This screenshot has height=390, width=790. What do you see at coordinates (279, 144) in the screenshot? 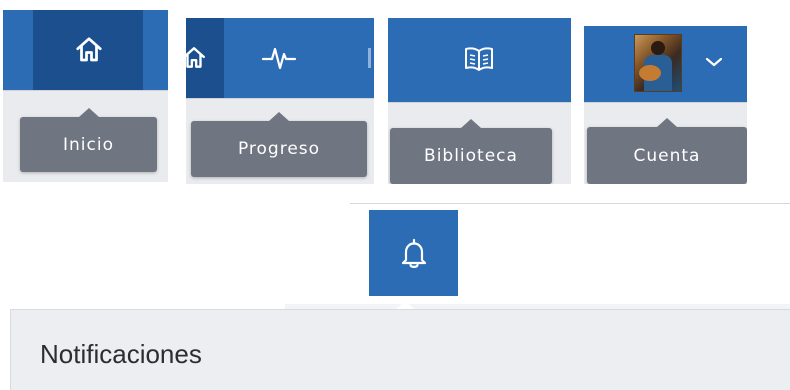
I see `tooltip-progress: Progreso` at bounding box center [279, 144].